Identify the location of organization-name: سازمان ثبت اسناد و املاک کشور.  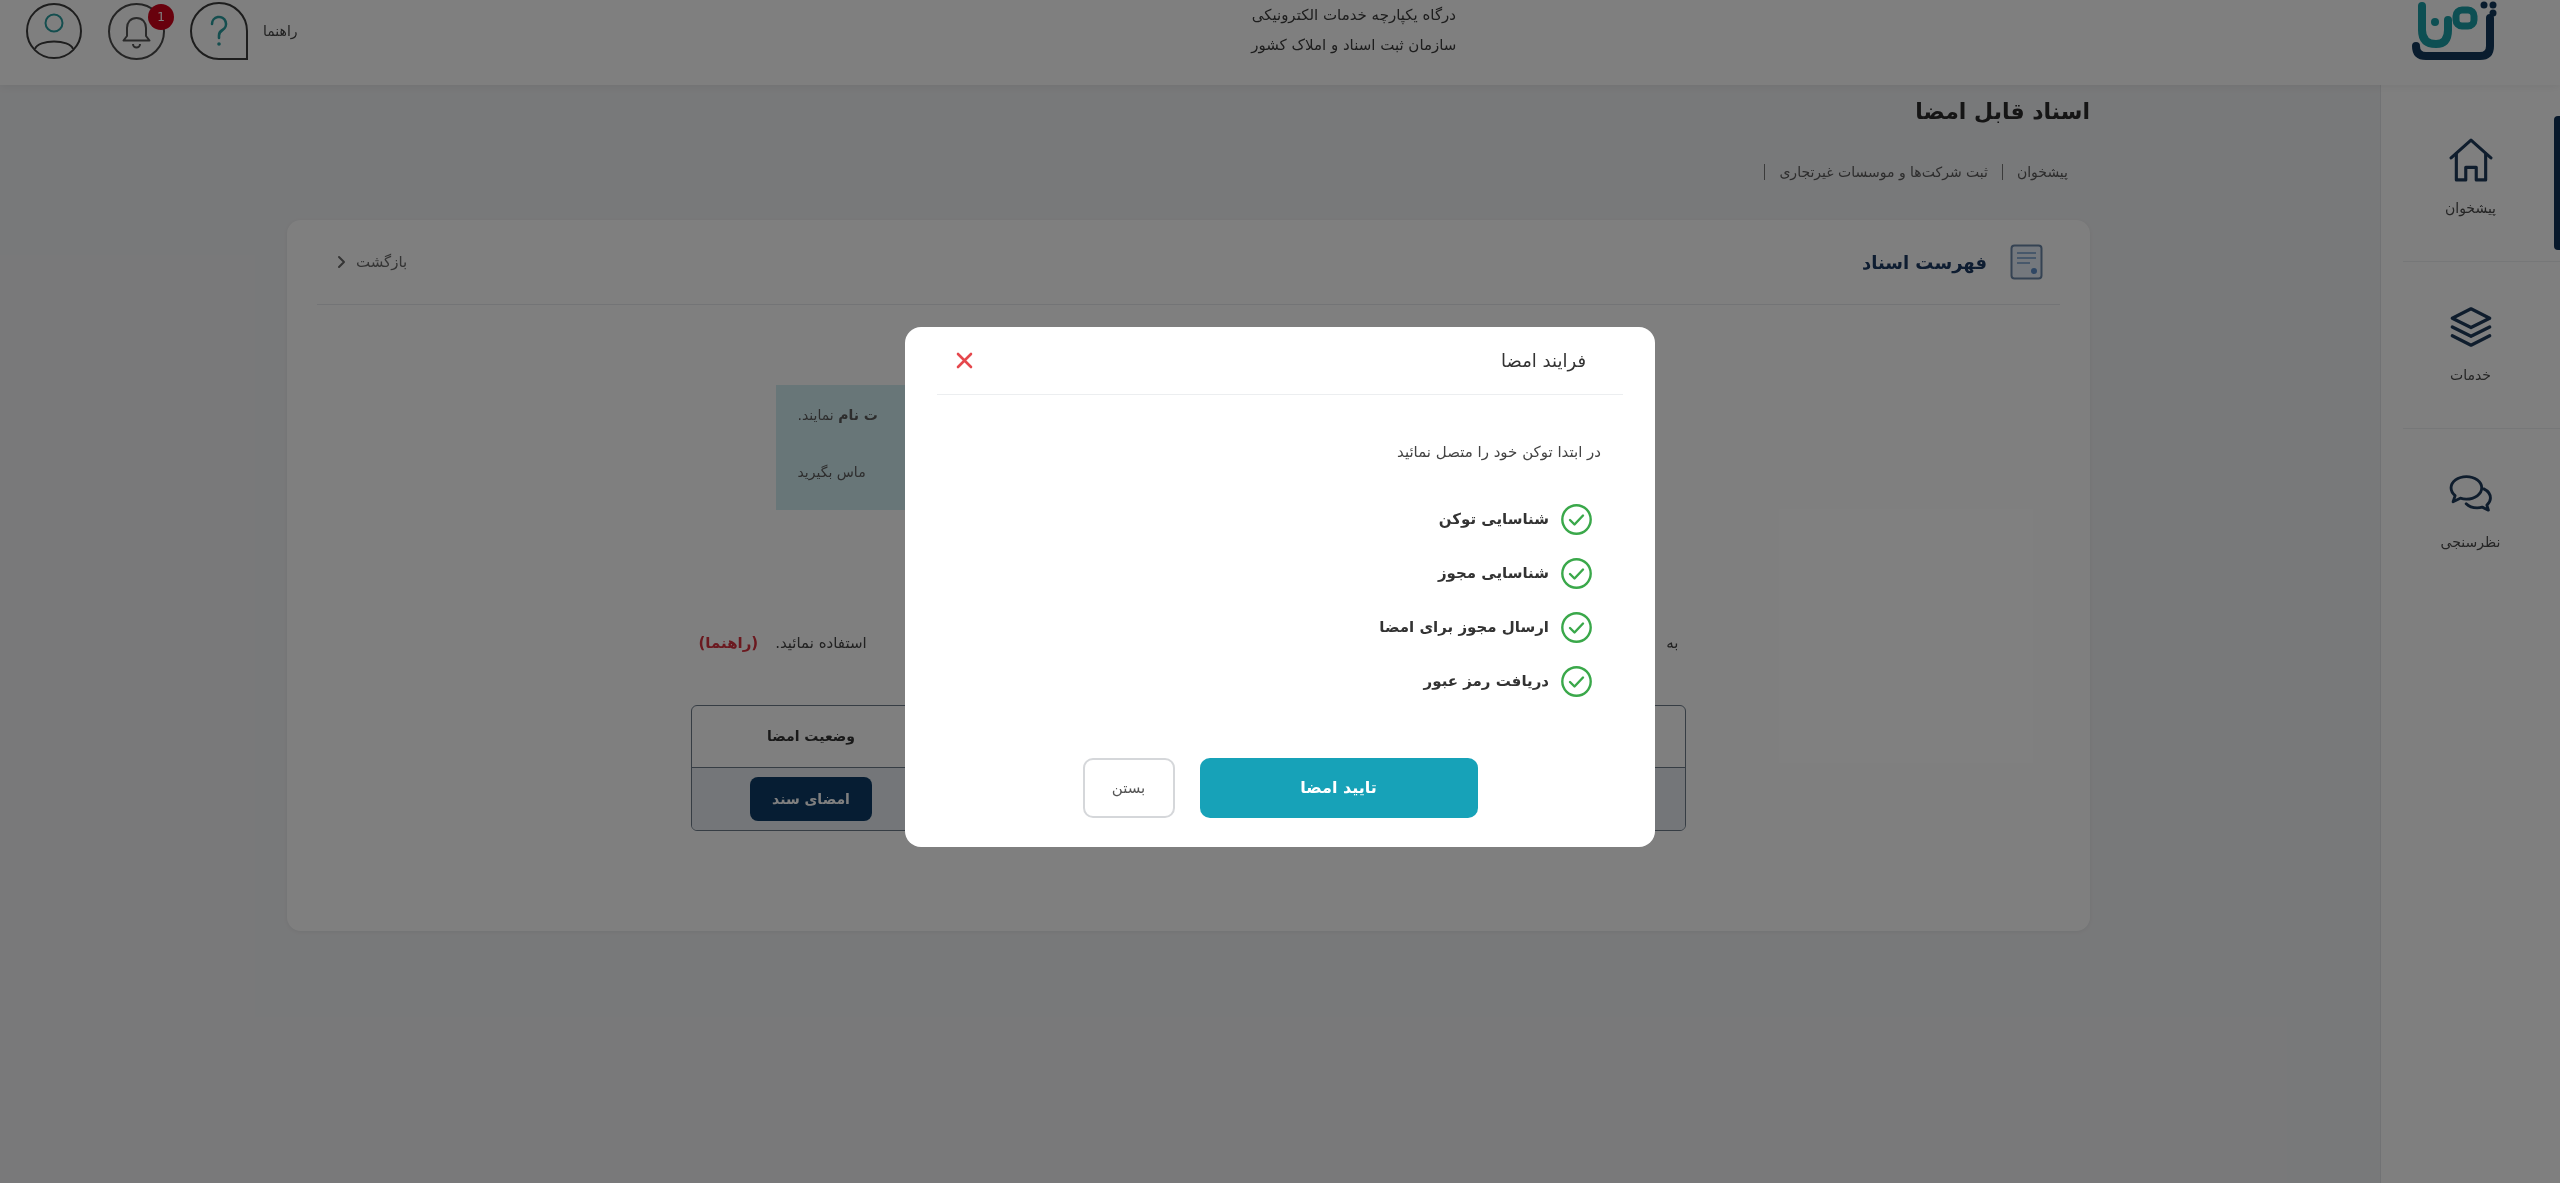
(1354, 45).